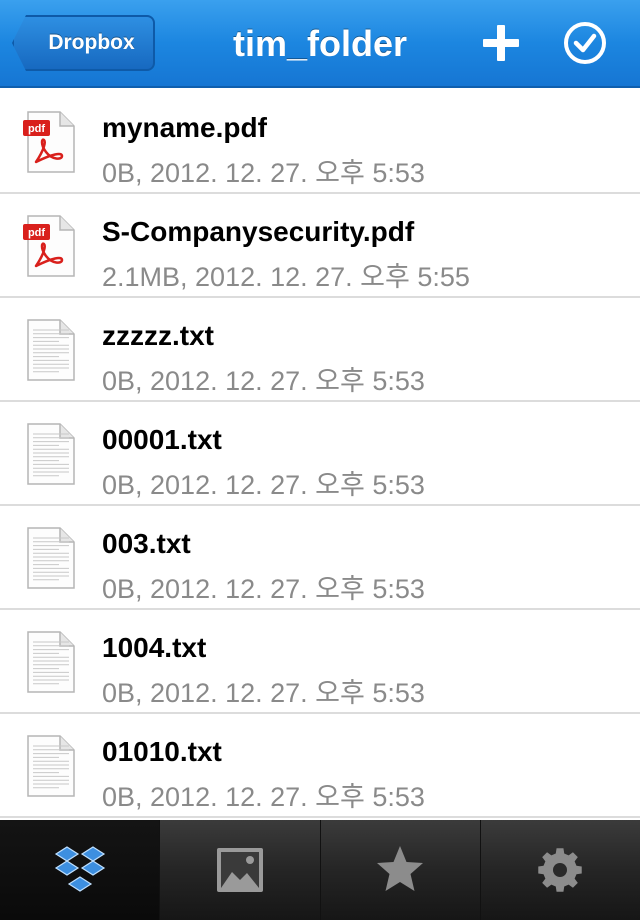 Image resolution: width=640 pixels, height=920 pixels. I want to click on file-row: zzzzz.txt 0B, 2012. 12. 27. 오후 5:53, so click(320, 350).